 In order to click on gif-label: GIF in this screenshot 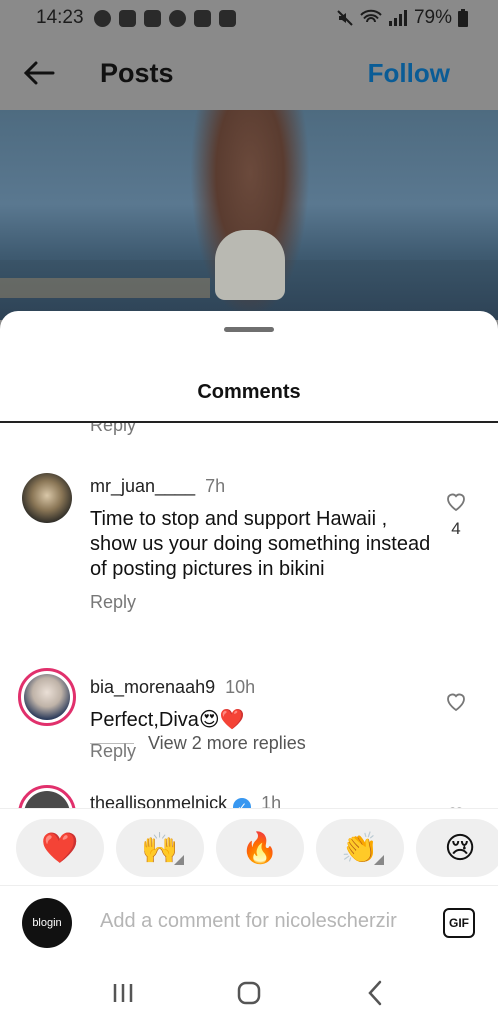, I will do `click(459, 923)`.